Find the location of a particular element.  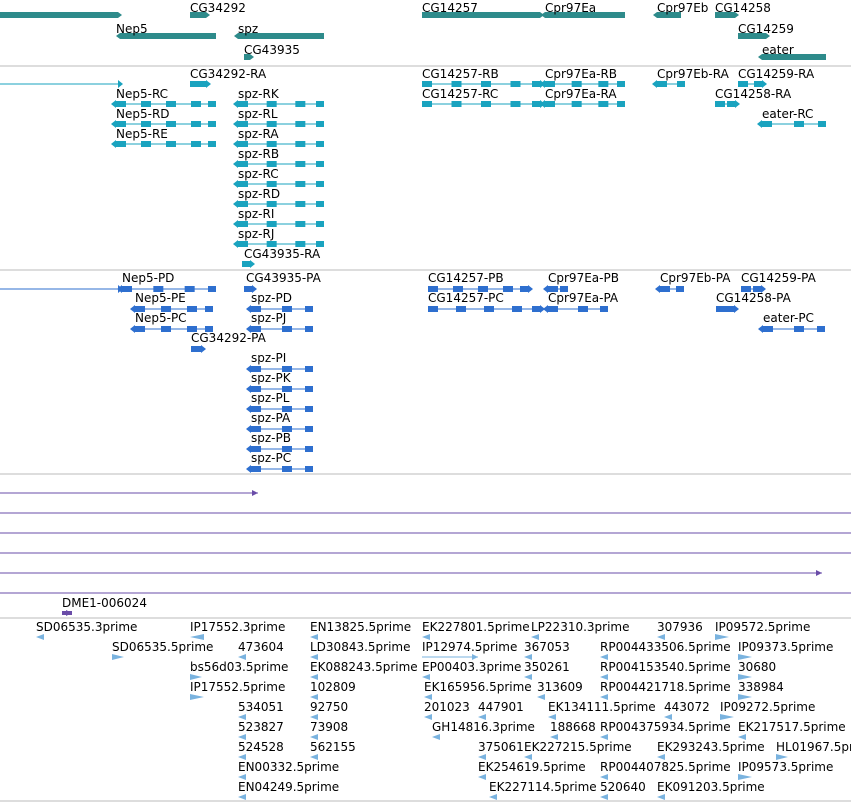

transcript-feature: CG14257-RC is located at coordinates (483, 97).